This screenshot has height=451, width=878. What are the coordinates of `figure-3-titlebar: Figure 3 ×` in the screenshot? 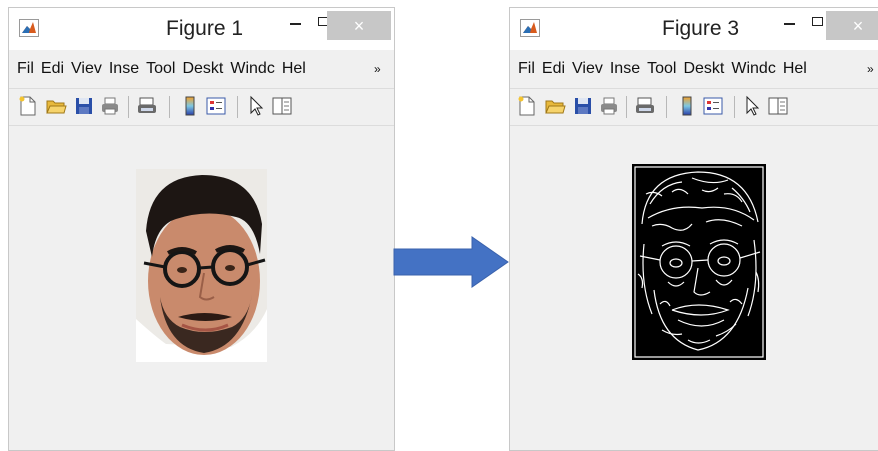 It's located at (694, 29).